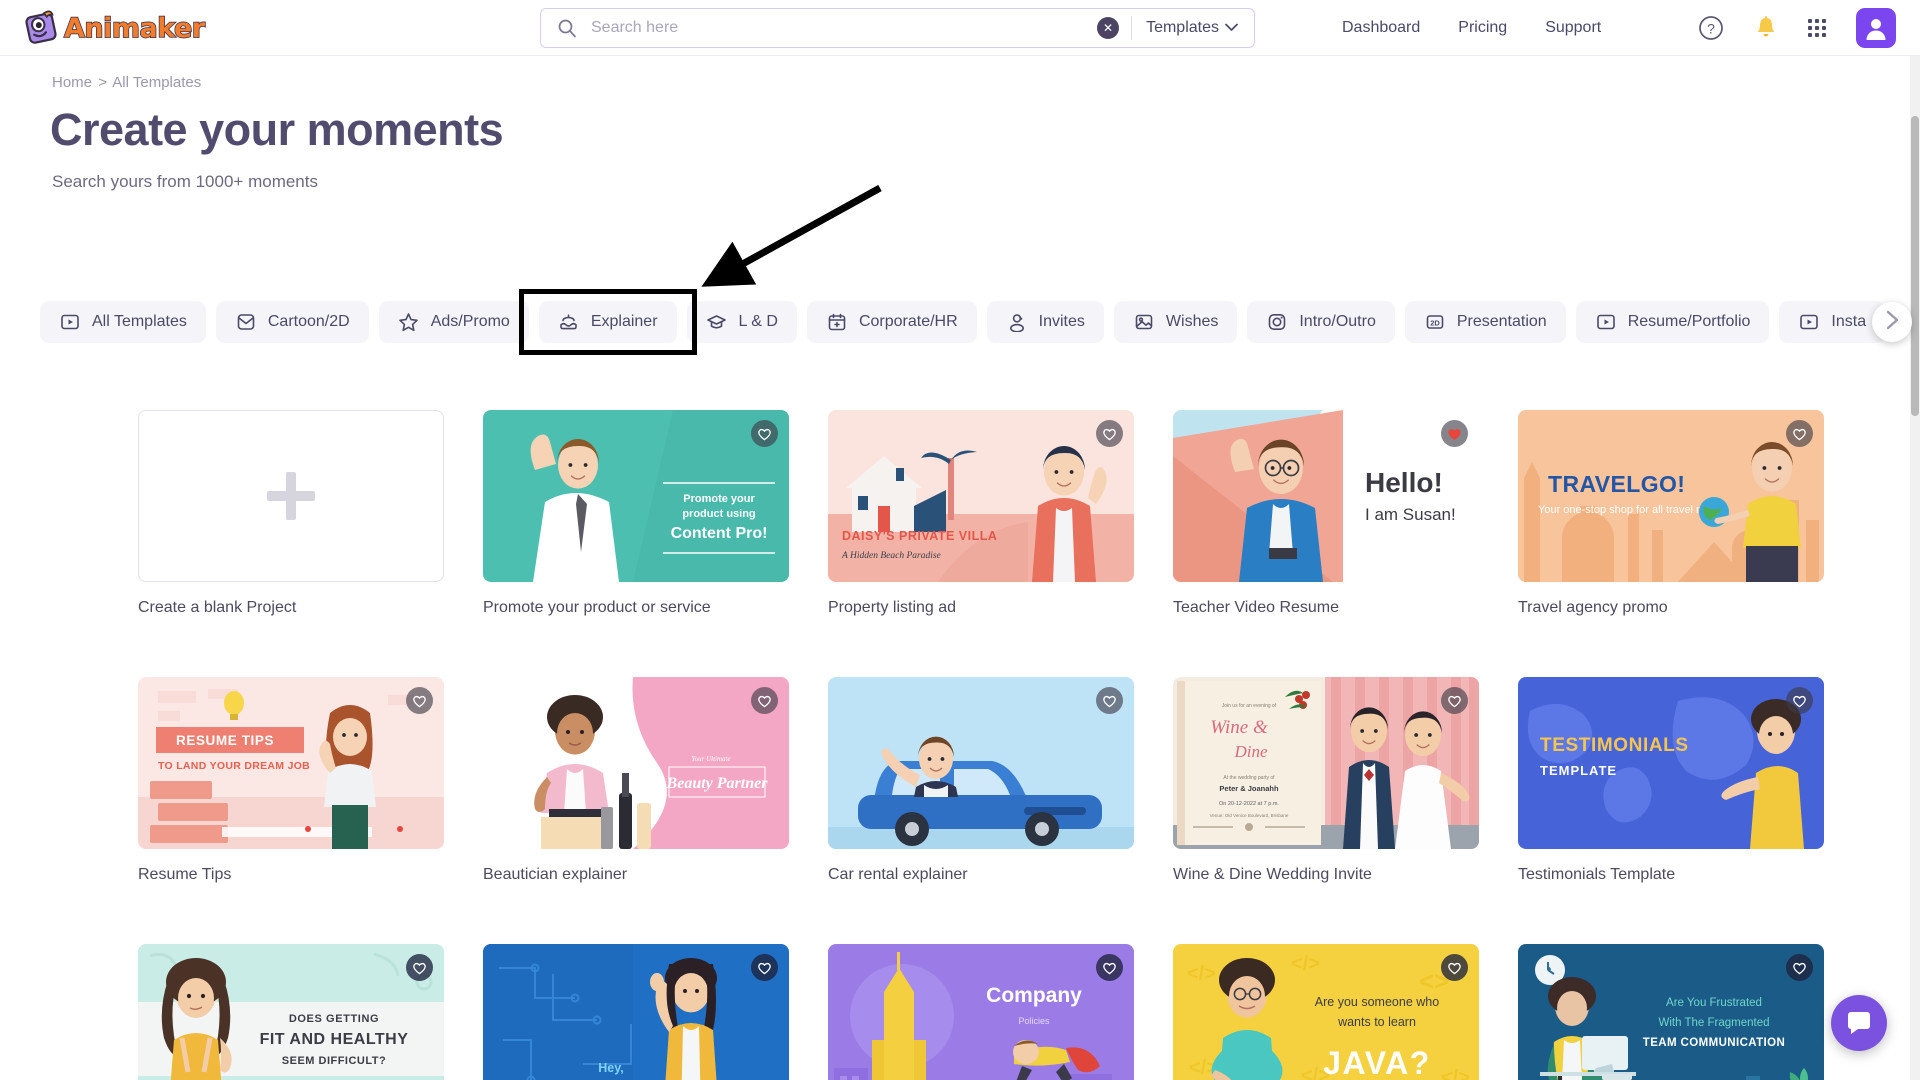 The image size is (1920, 1080). Describe the element at coordinates (156, 82) in the screenshot. I see `breadcrumb-current: All Templates` at that location.